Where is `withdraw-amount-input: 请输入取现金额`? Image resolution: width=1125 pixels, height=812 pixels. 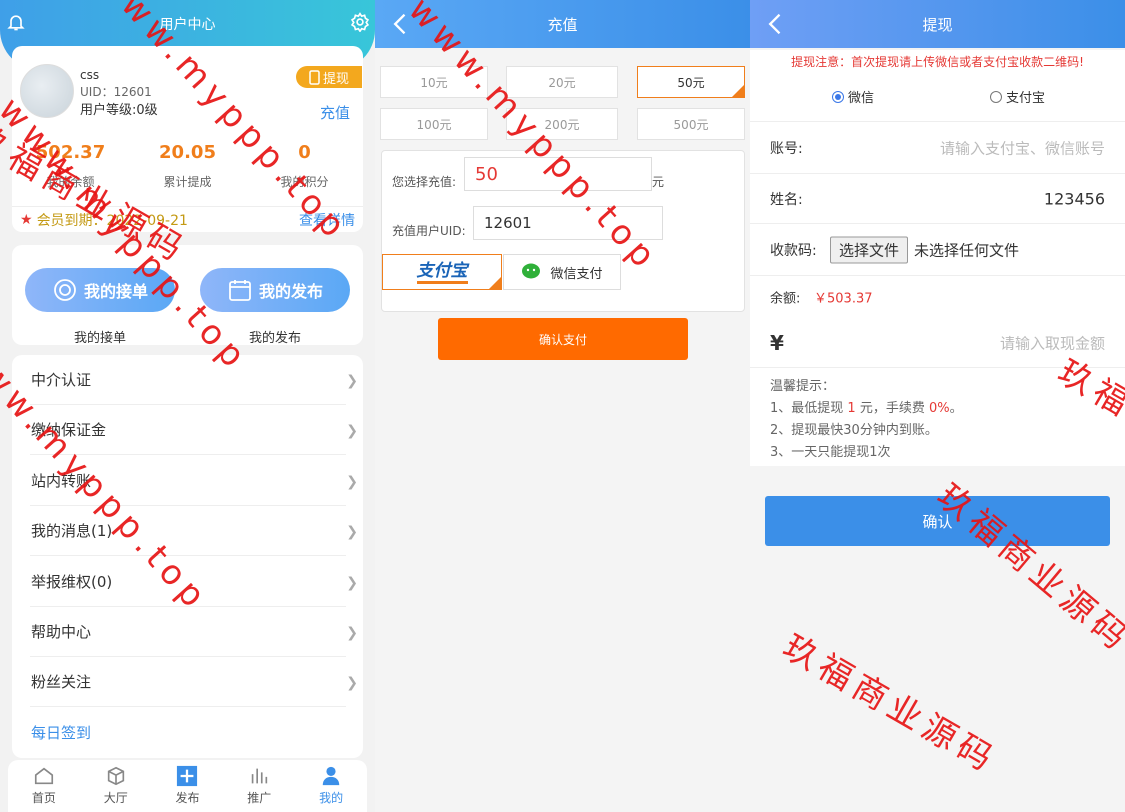 withdraw-amount-input: 请输入取现金额 is located at coordinates (1052, 342).